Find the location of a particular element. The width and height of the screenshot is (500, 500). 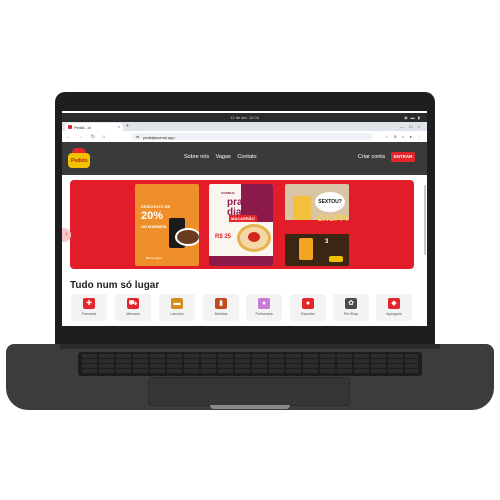

paw-icon: ✿ is located at coordinates (351, 303).